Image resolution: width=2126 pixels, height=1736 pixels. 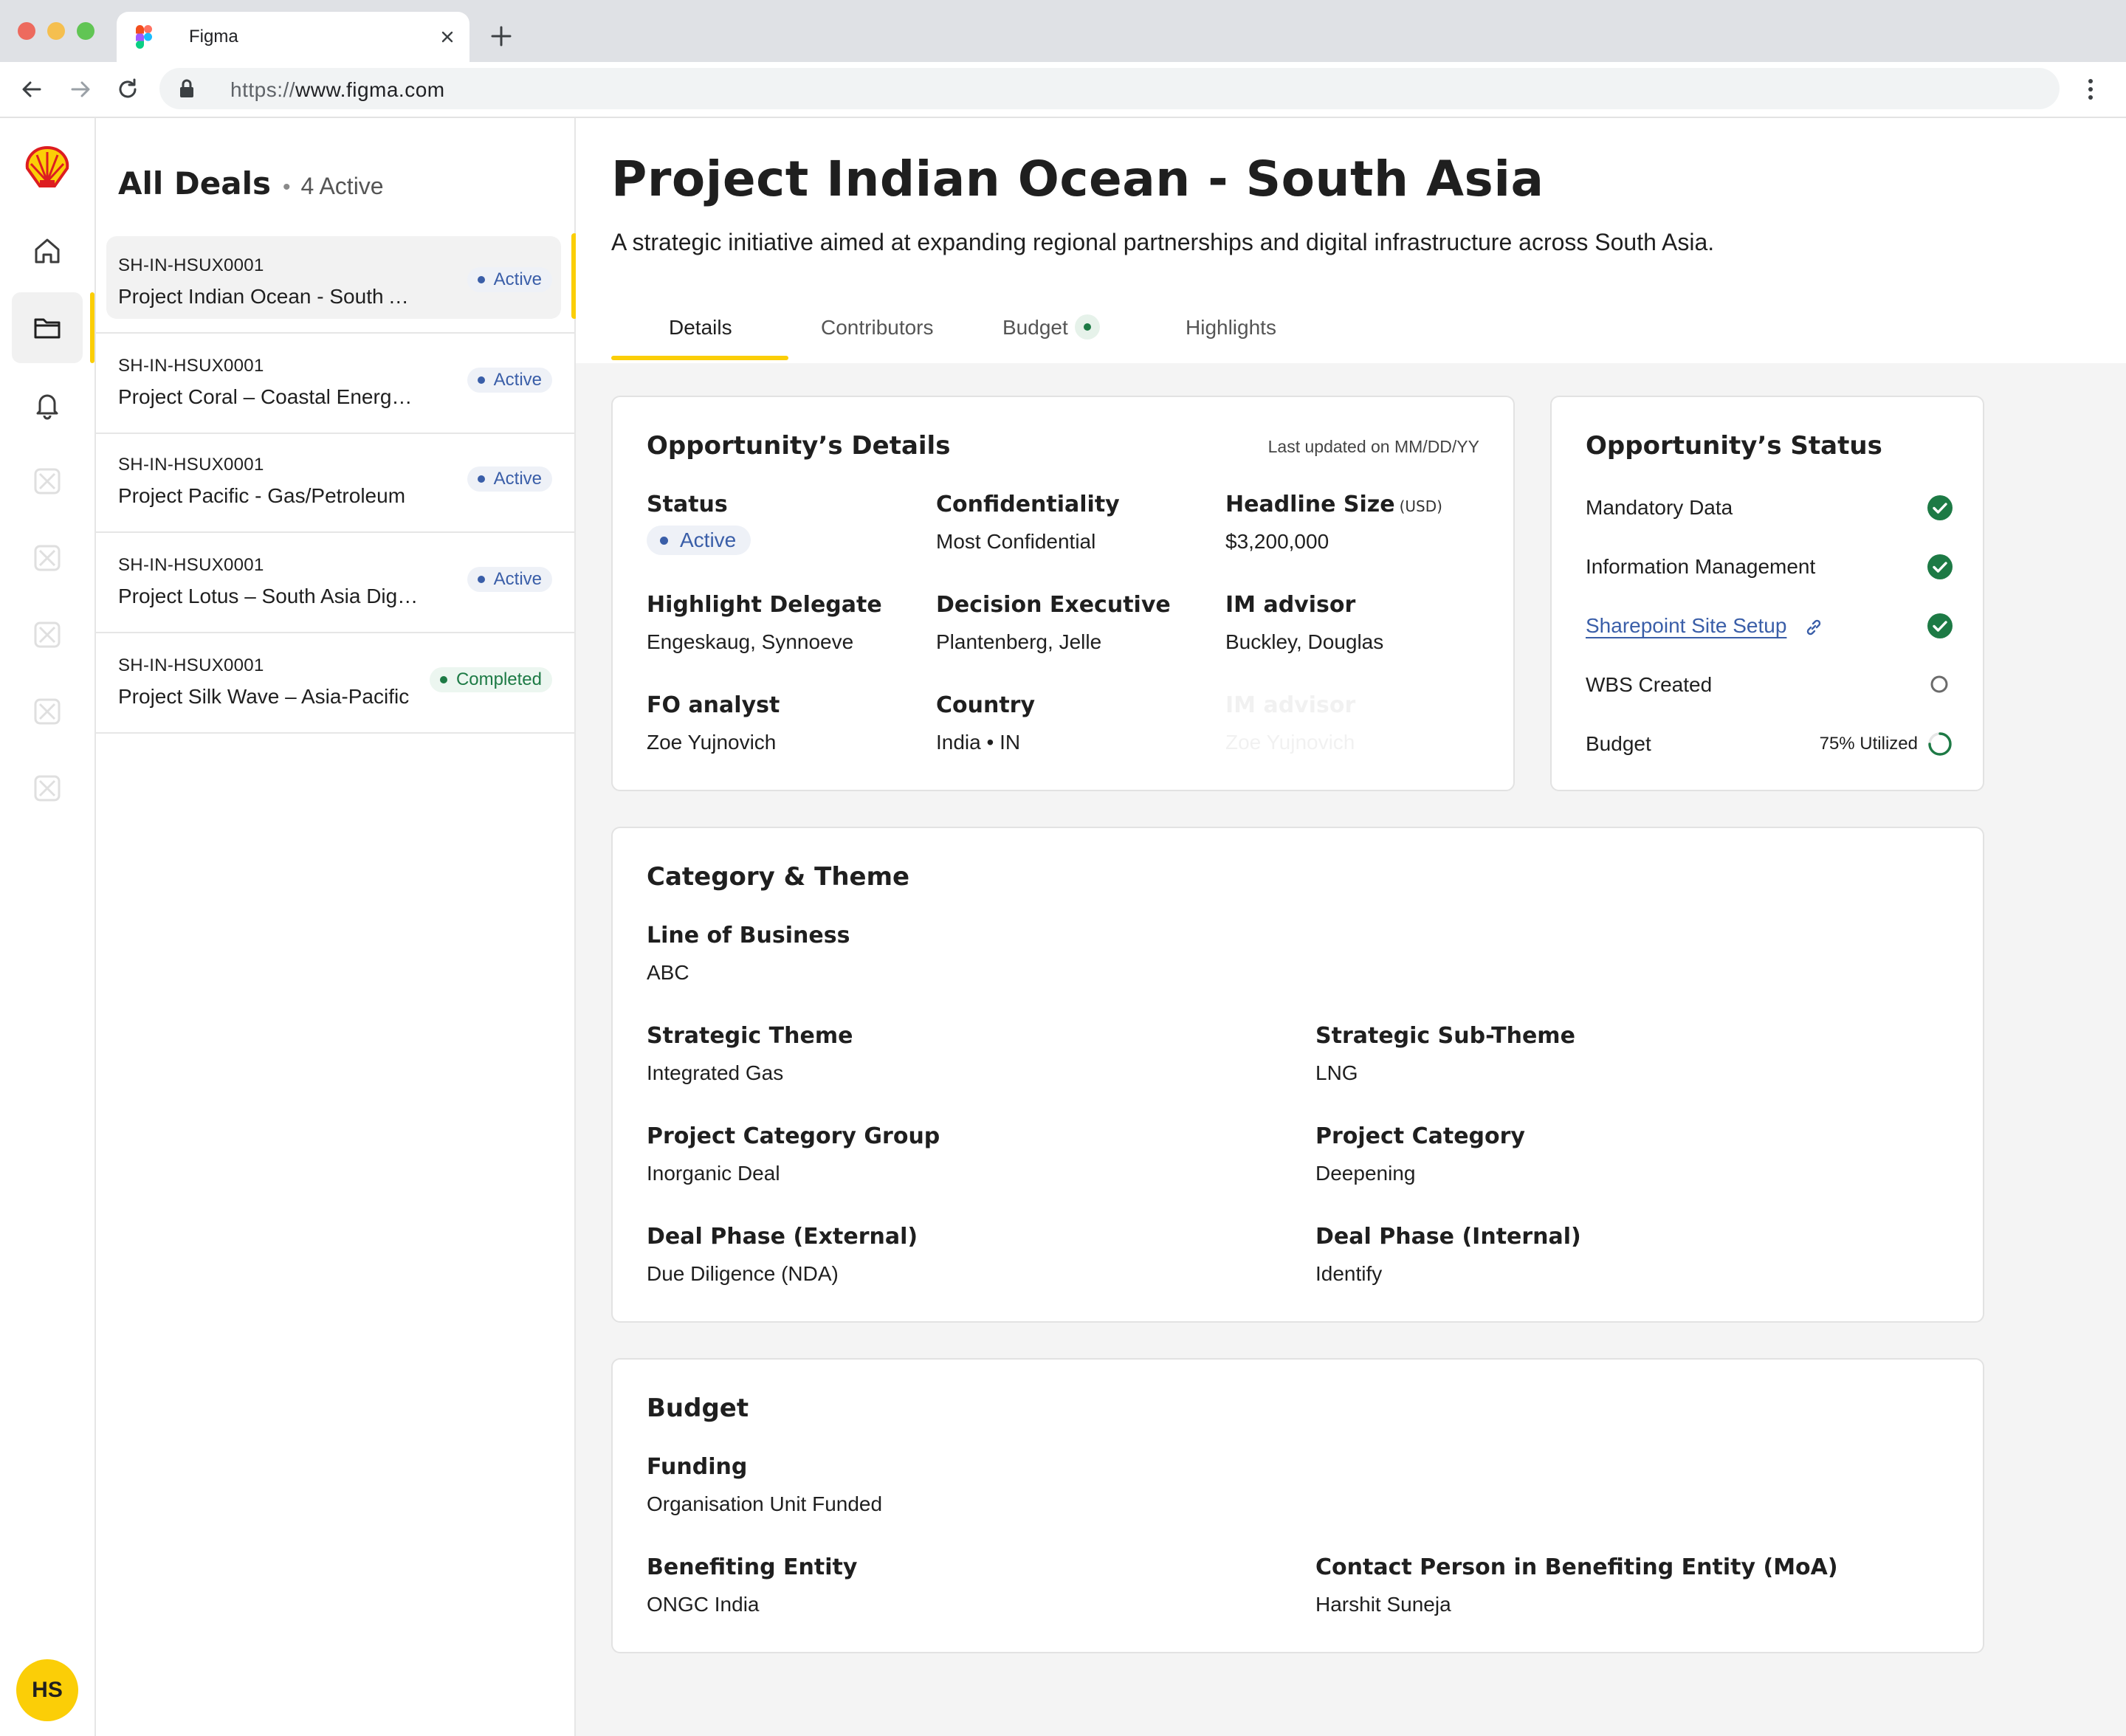 What do you see at coordinates (92, 327) in the screenshot?
I see `rail-active-indicator` at bounding box center [92, 327].